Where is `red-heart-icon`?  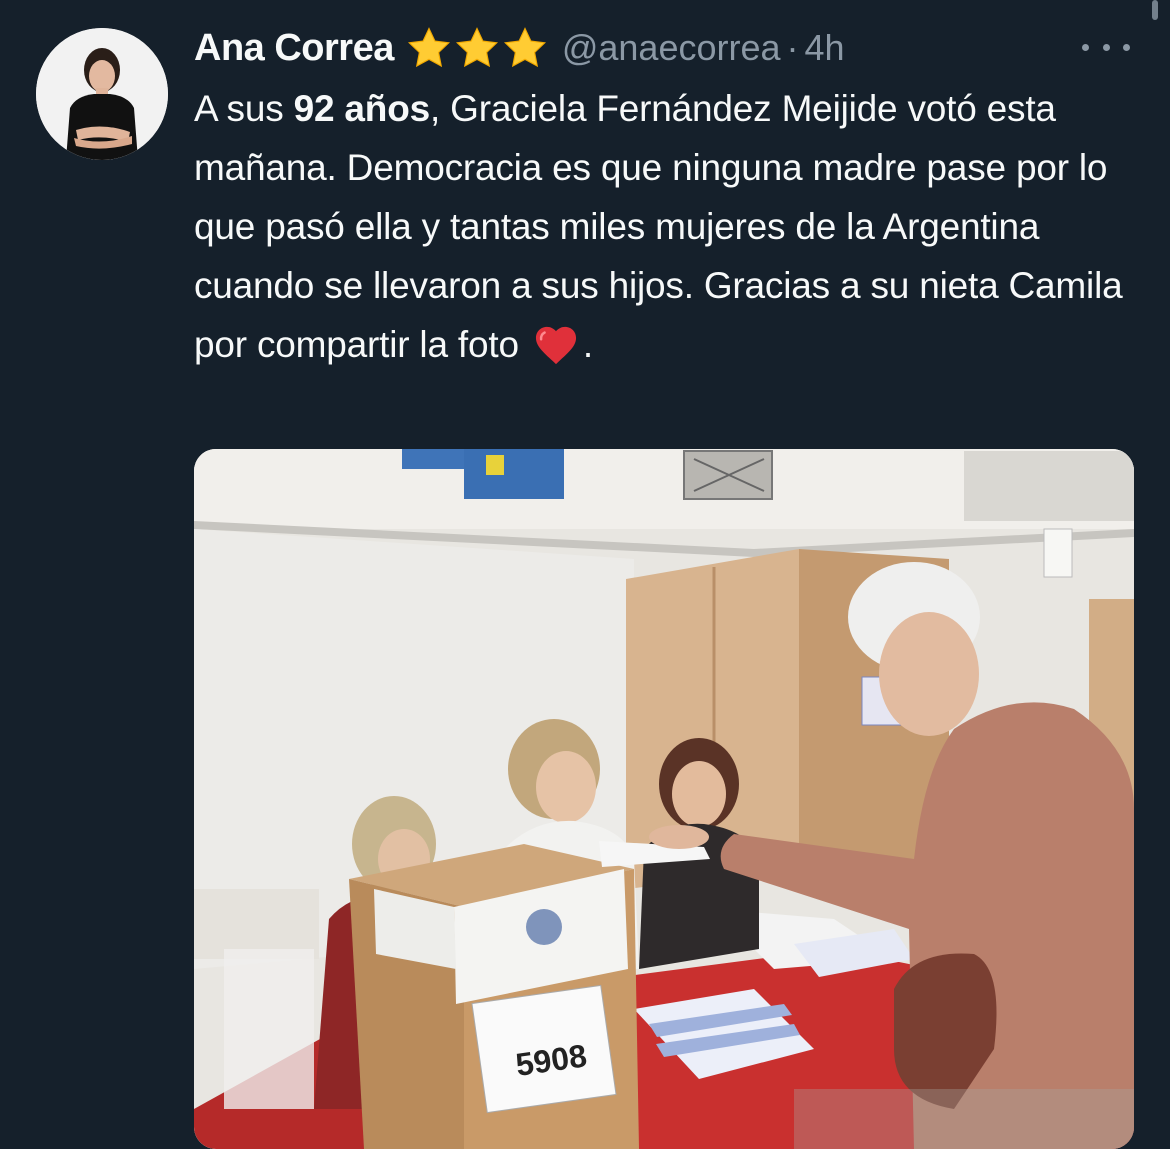
red-heart-icon is located at coordinates (555, 345).